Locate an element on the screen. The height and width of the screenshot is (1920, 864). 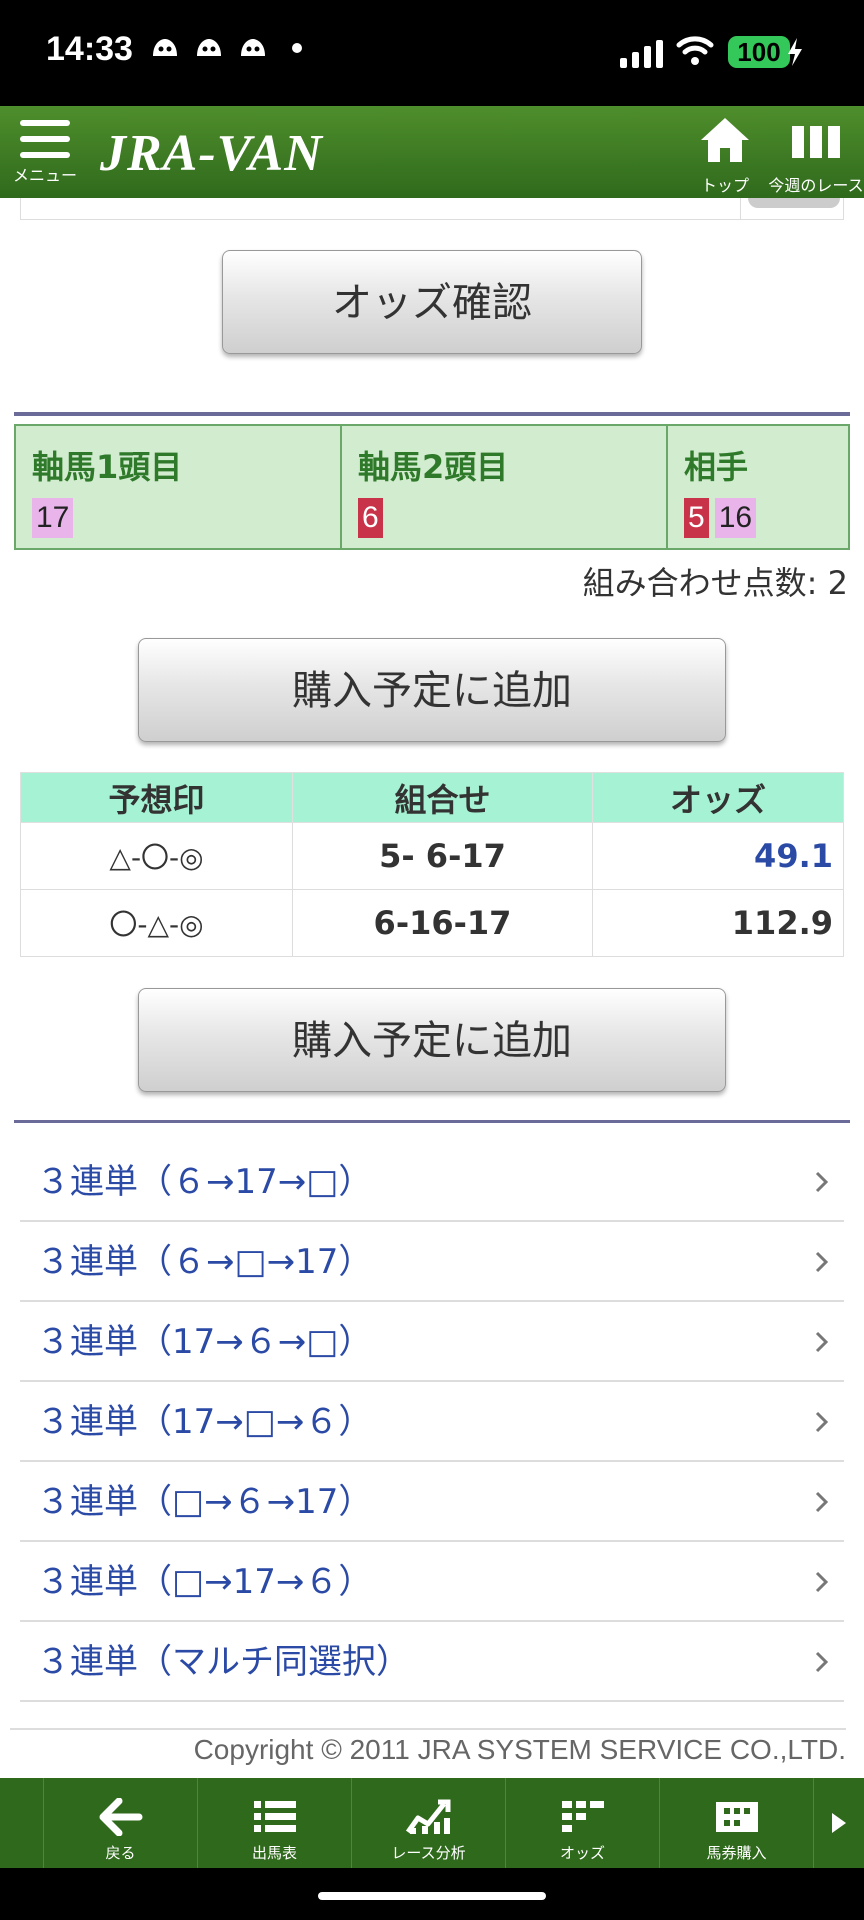
scrolled-row-remnant is located at coordinates (432, 209).